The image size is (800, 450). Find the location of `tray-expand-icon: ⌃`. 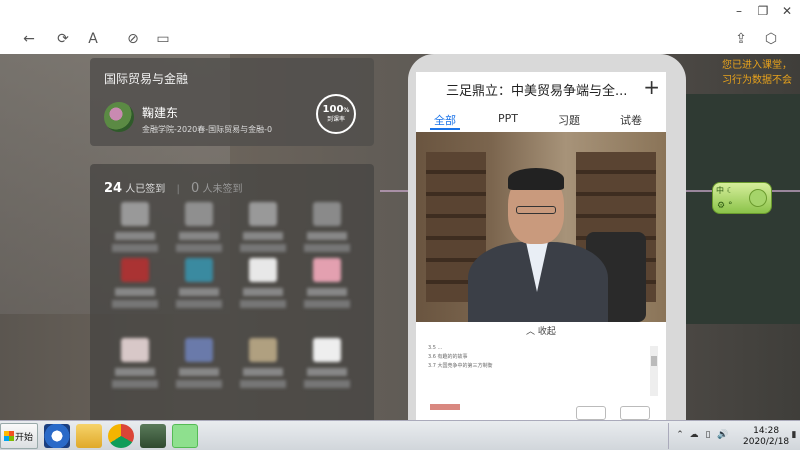

tray-expand-icon: ⌃ is located at coordinates (680, 436).